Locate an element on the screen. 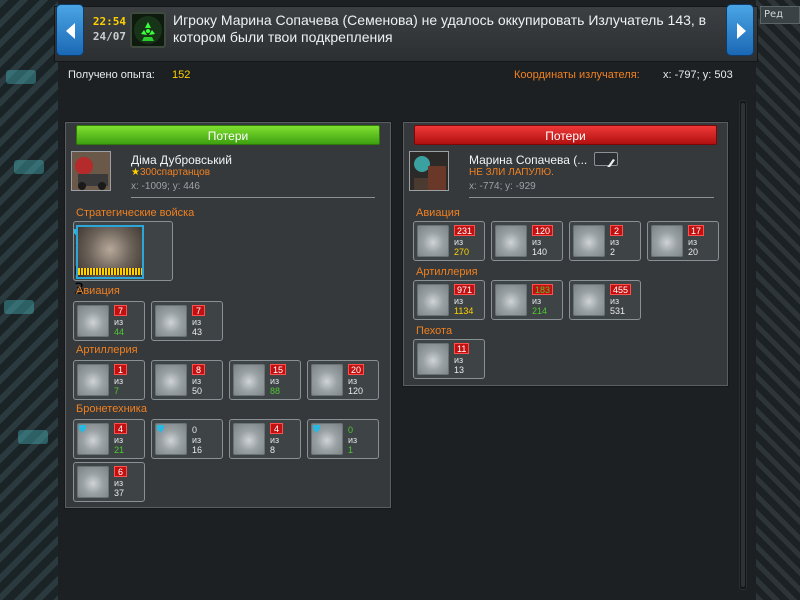 This screenshot has height=600, width=800. unit-total: 8 is located at coordinates (273, 450).